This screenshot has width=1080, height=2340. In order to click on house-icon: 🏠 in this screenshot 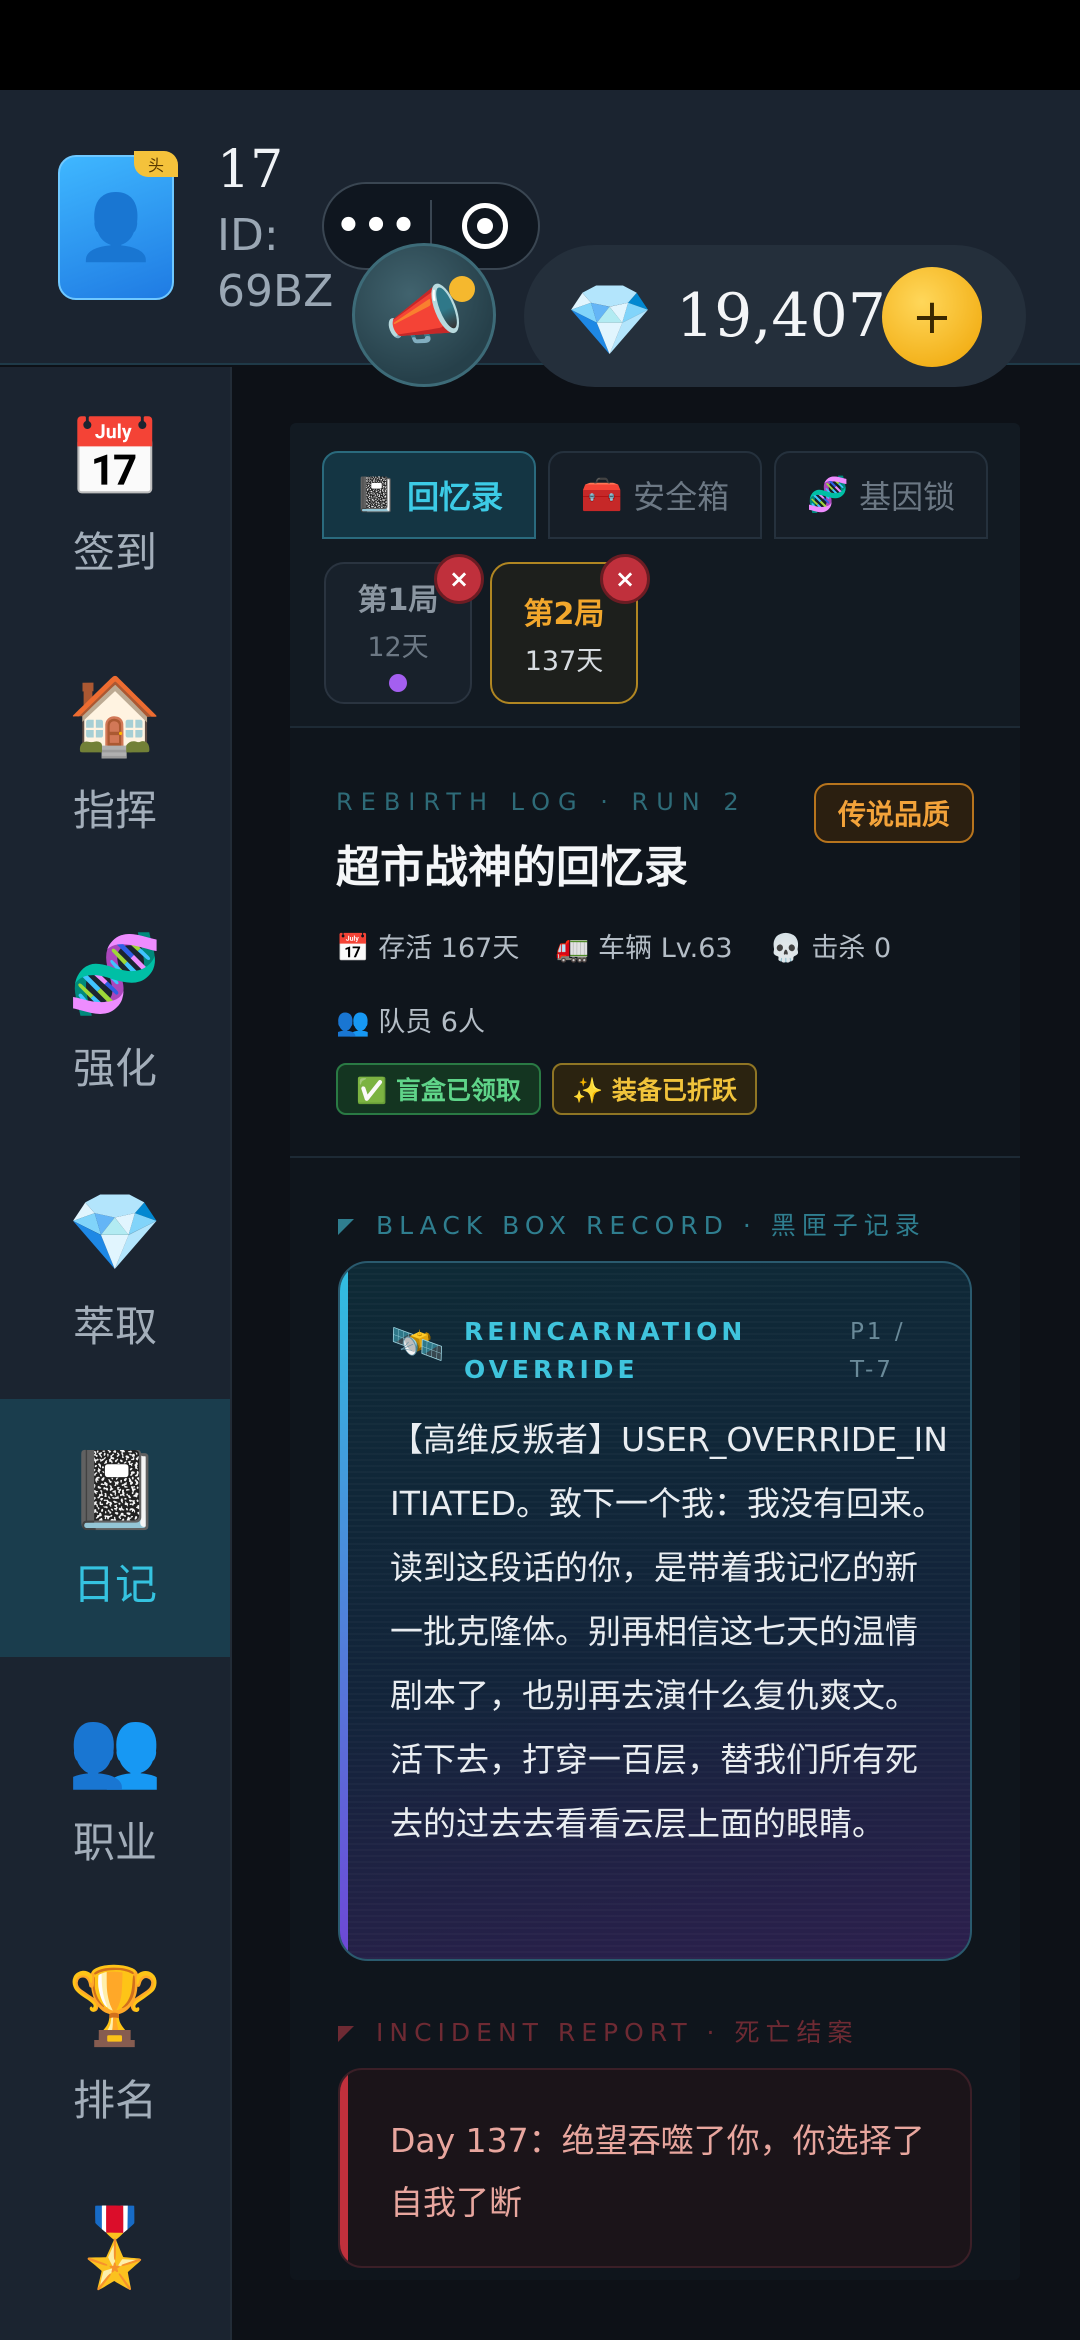, I will do `click(115, 715)`.